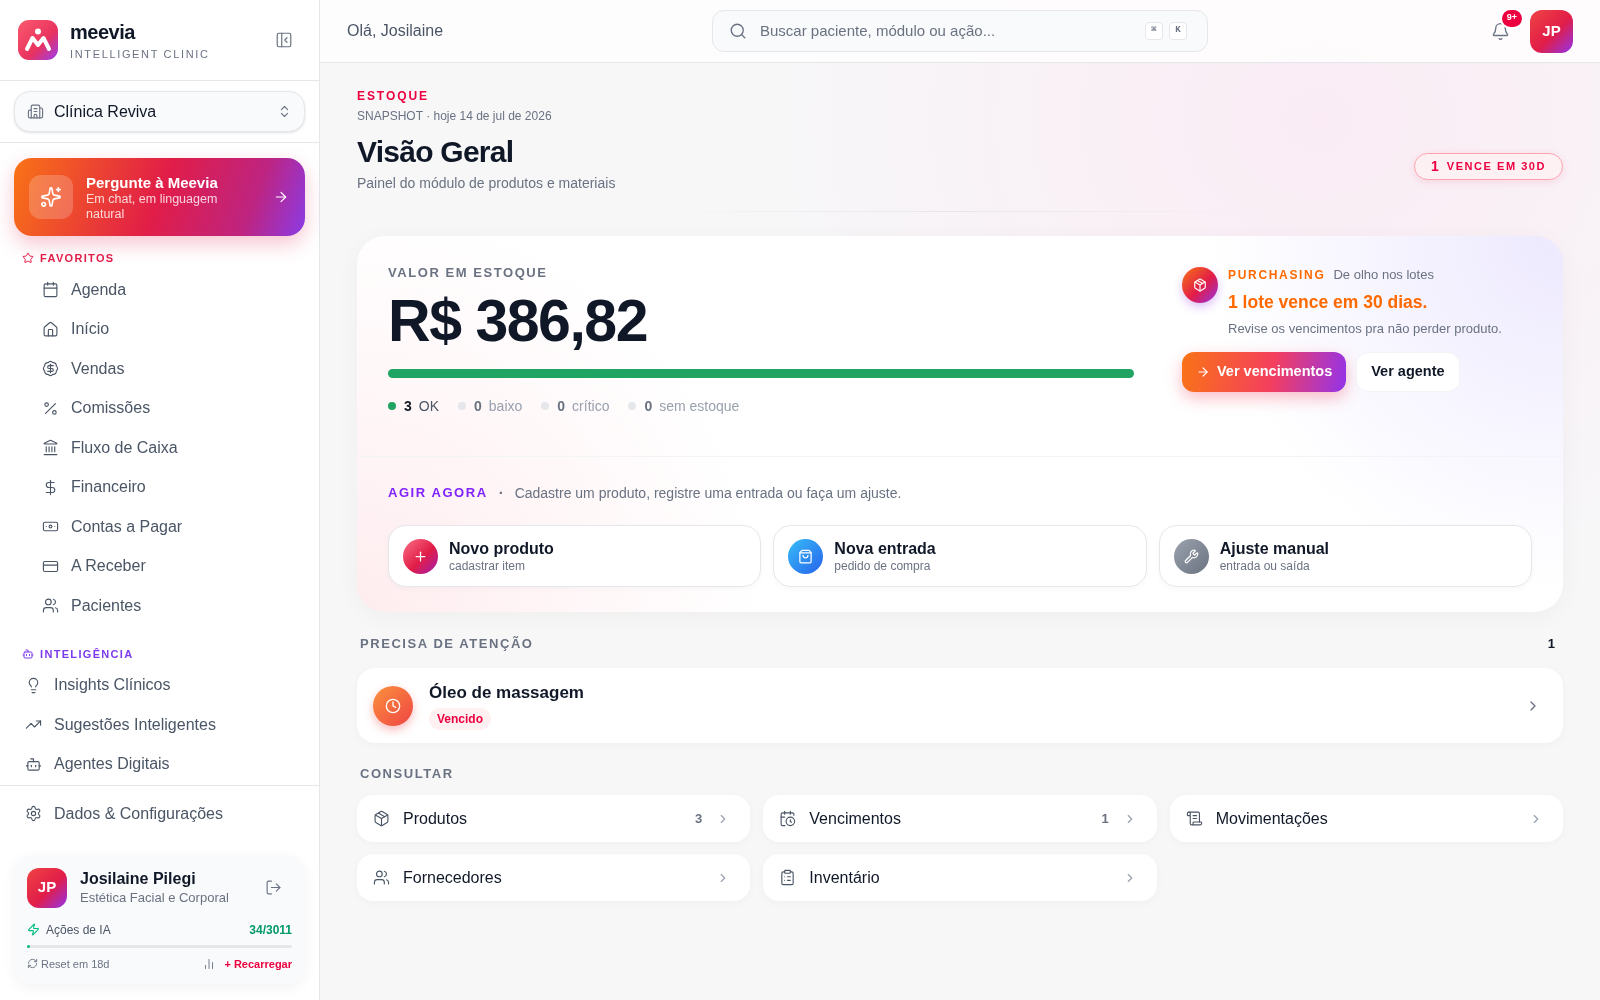 Image resolution: width=1600 pixels, height=1000 pixels. What do you see at coordinates (118, 814) in the screenshot?
I see `sidebar-item: Dados & Configurações` at bounding box center [118, 814].